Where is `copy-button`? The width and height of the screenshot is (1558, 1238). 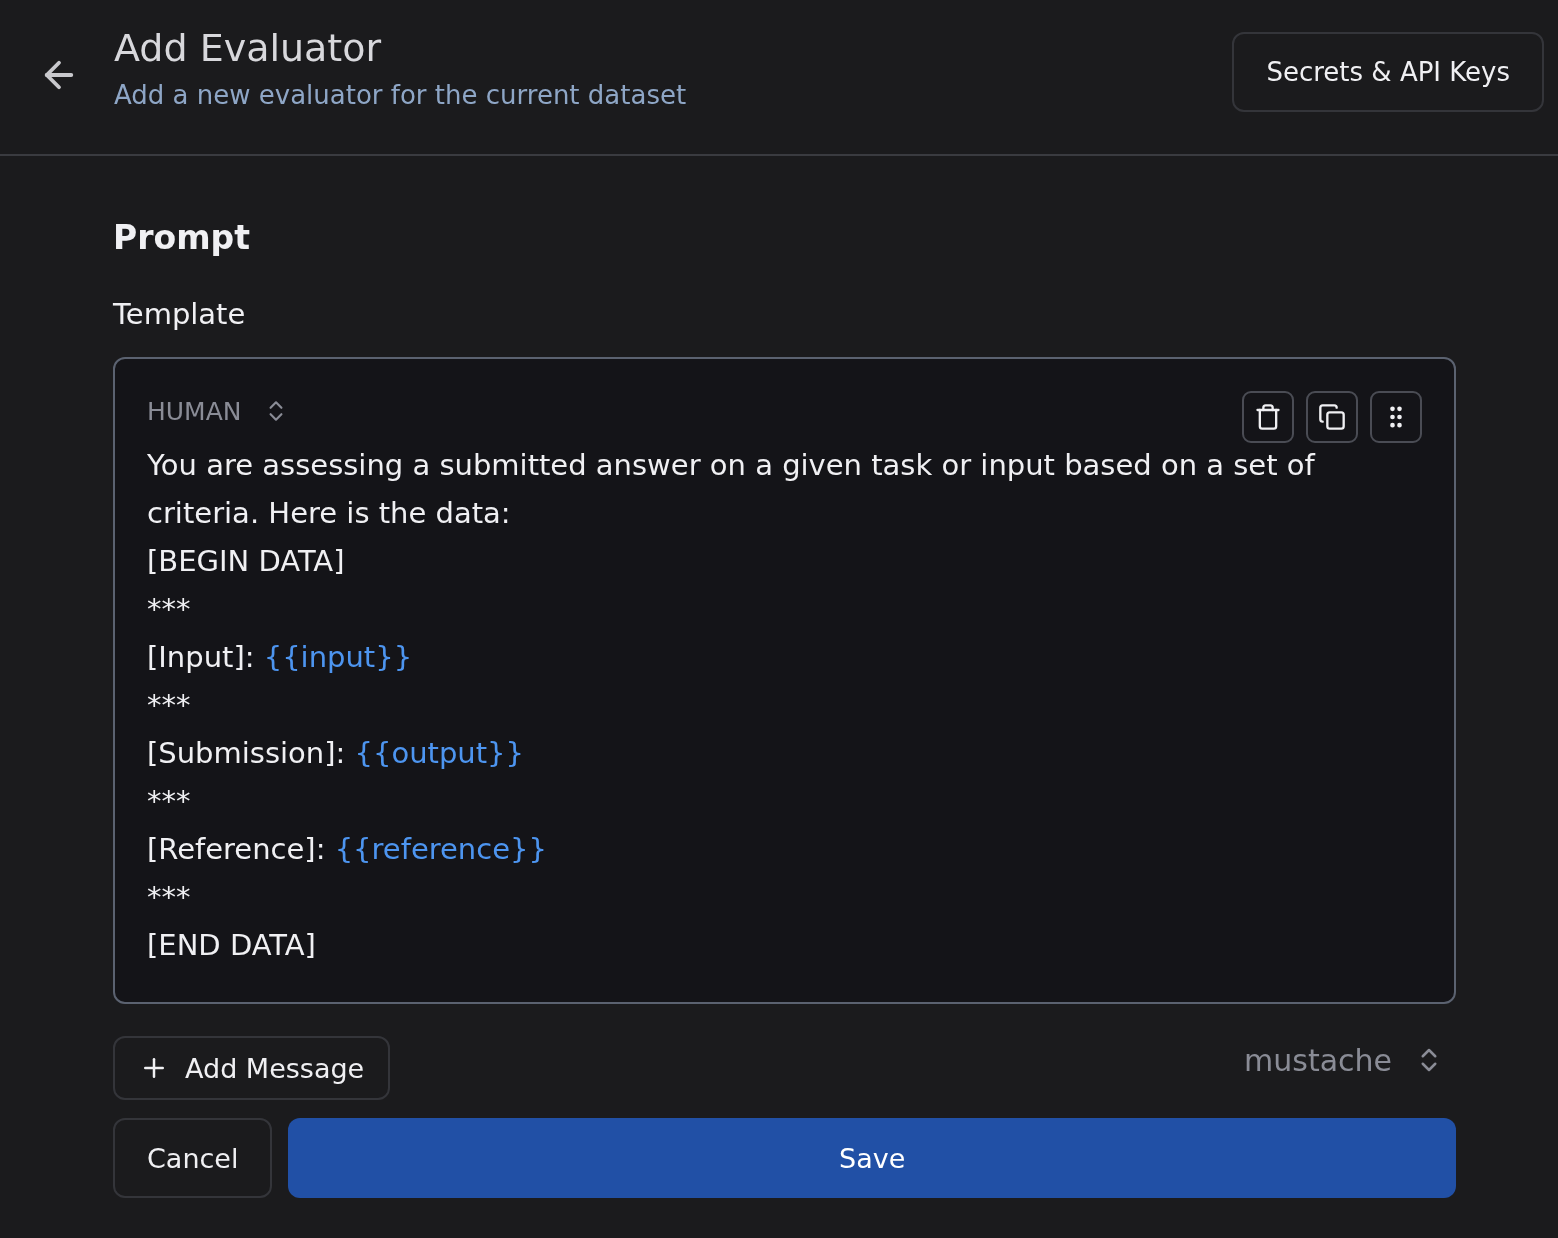 copy-button is located at coordinates (1332, 417).